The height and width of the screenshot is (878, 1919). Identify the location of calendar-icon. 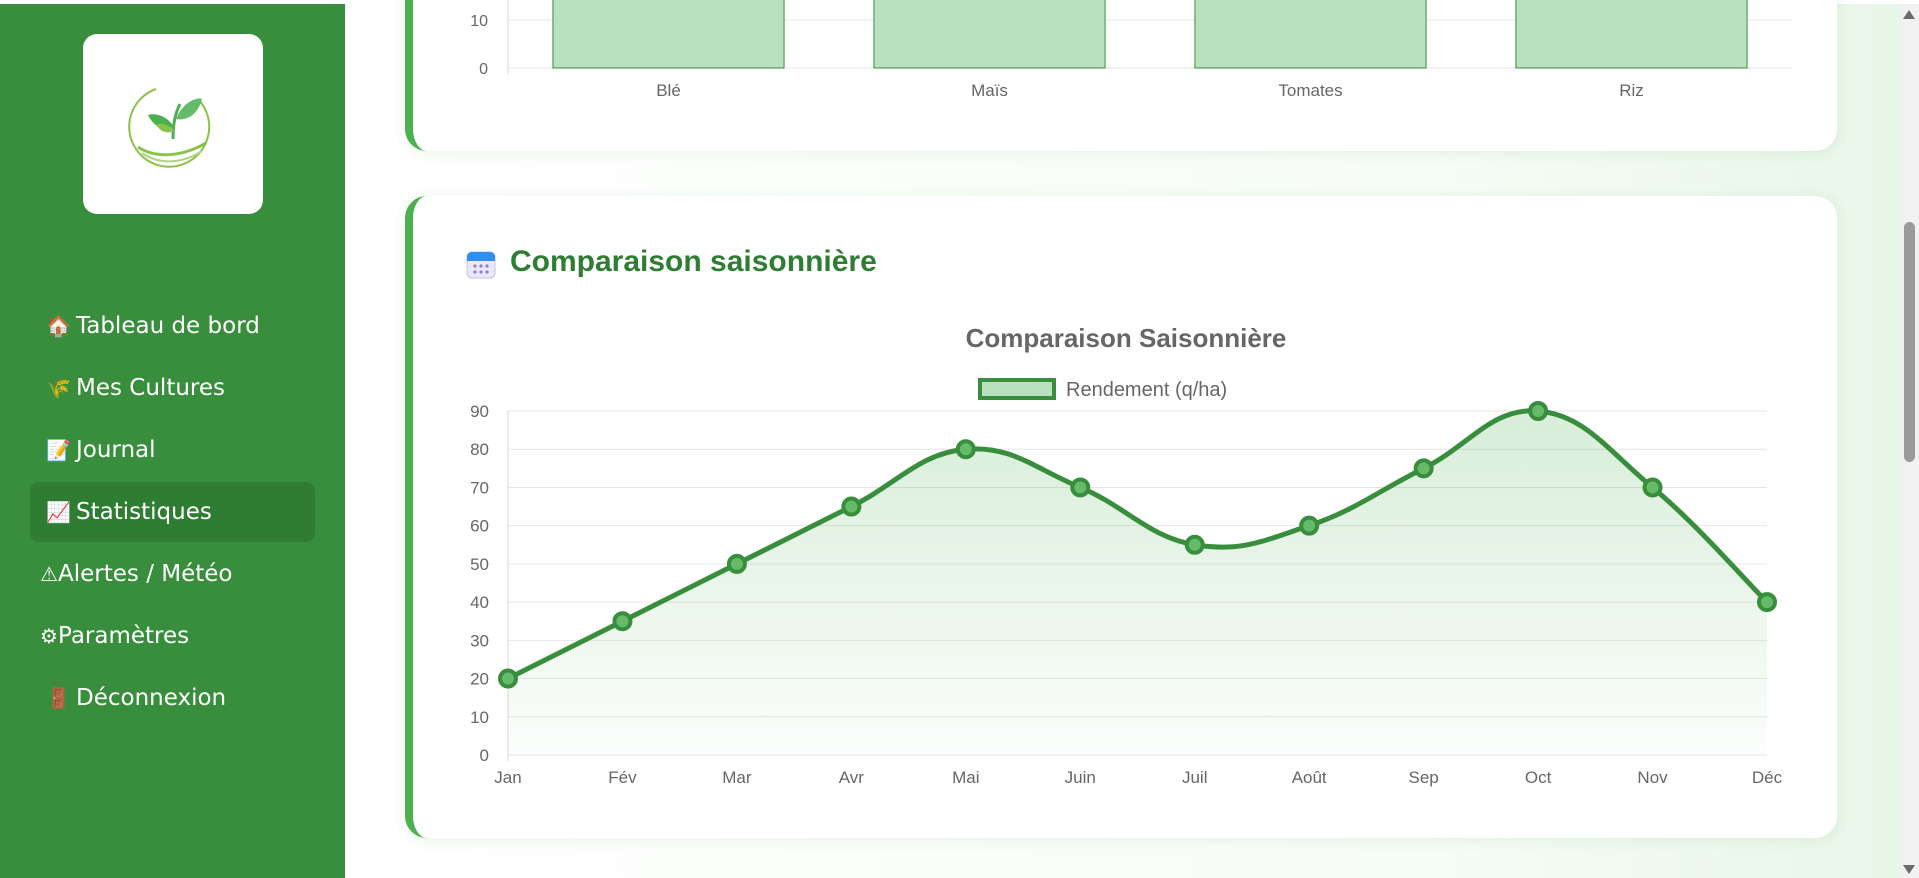
(481, 265).